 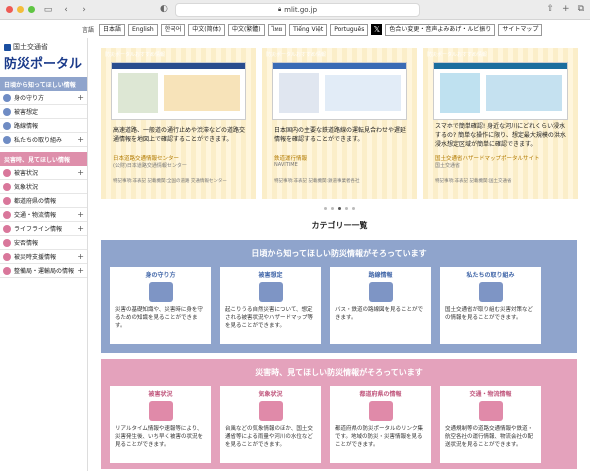 What do you see at coordinates (48, 10) in the screenshot?
I see `sidebar-toggle-icon: ▭` at bounding box center [48, 10].